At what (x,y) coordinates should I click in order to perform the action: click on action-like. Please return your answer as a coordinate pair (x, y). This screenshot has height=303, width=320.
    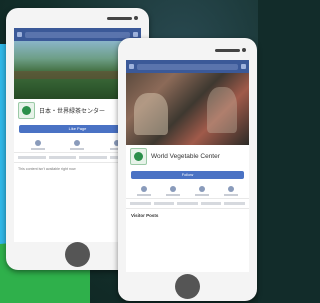
    Looking at the image, I should click on (144, 191).